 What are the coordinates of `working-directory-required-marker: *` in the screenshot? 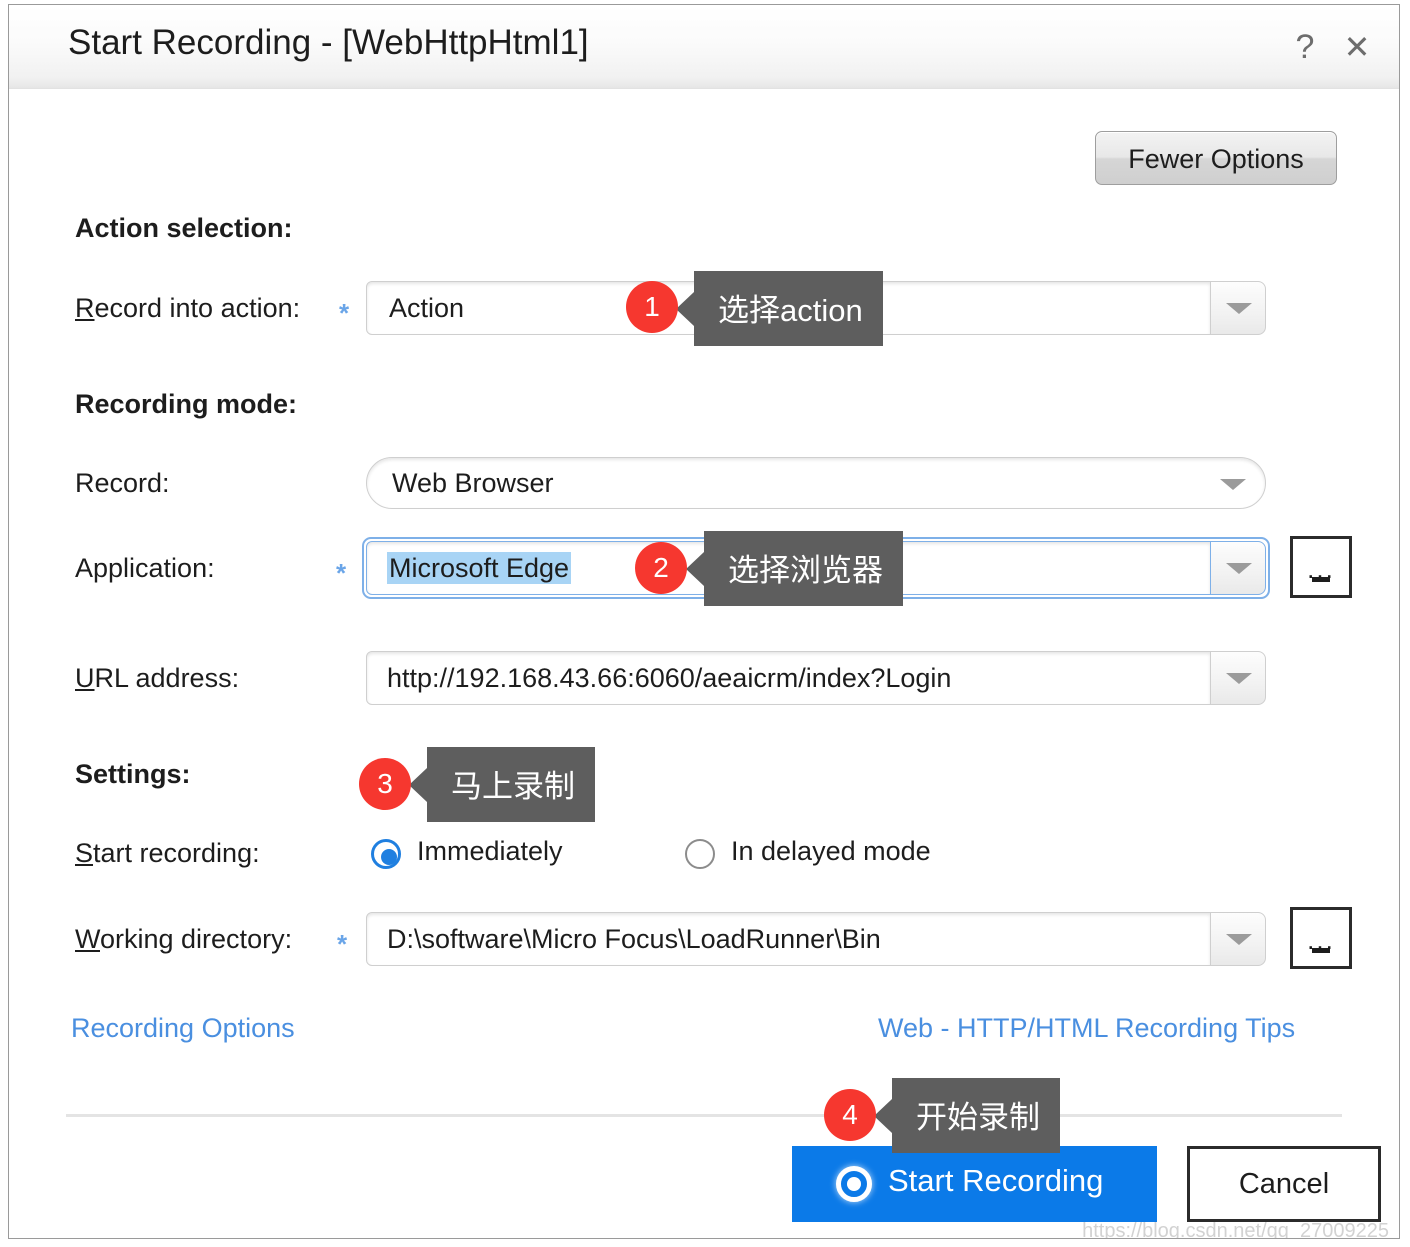 It's located at (342, 944).